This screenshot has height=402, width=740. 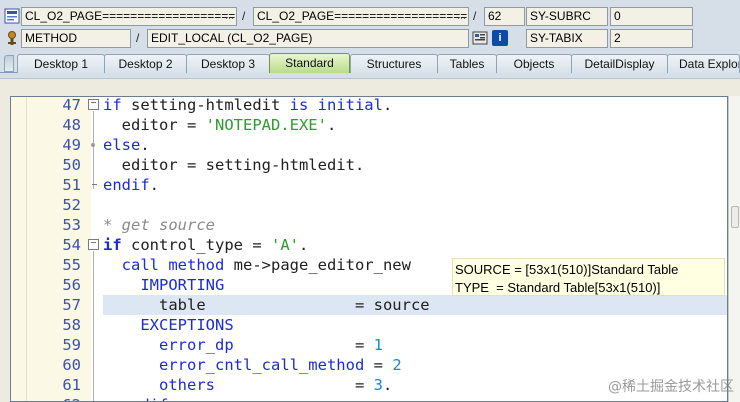 I want to click on code-line: 50 editor = setting-htmledit., so click(x=369, y=165).